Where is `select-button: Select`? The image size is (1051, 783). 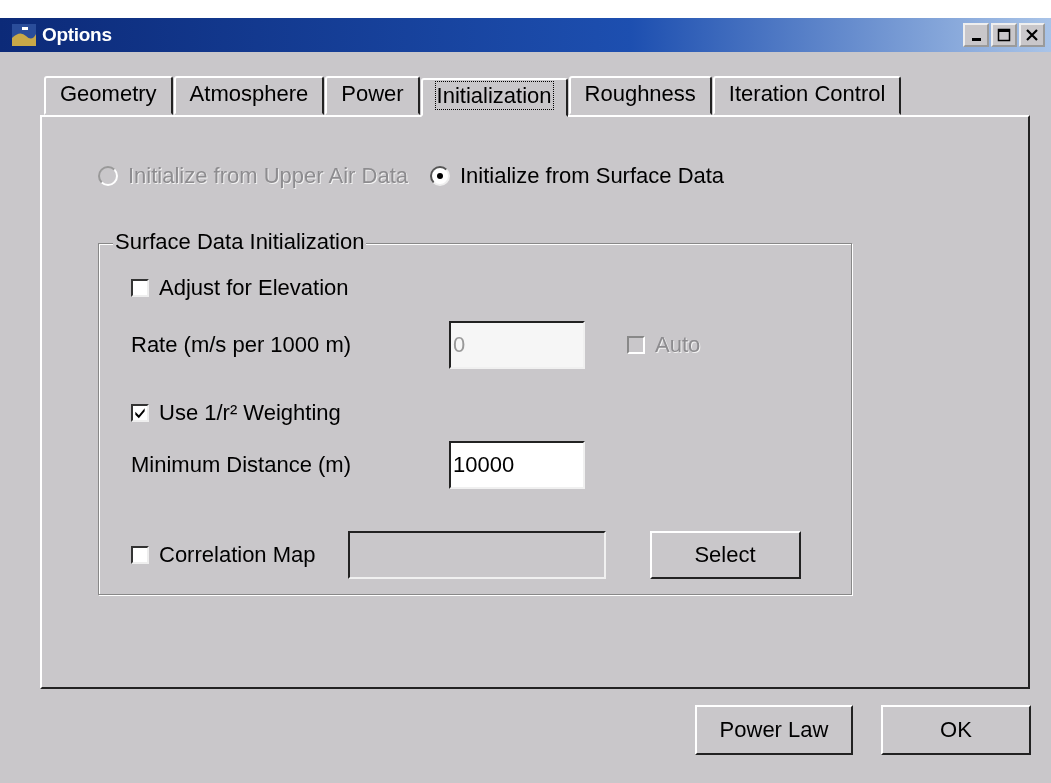
select-button: Select is located at coordinates (725, 555).